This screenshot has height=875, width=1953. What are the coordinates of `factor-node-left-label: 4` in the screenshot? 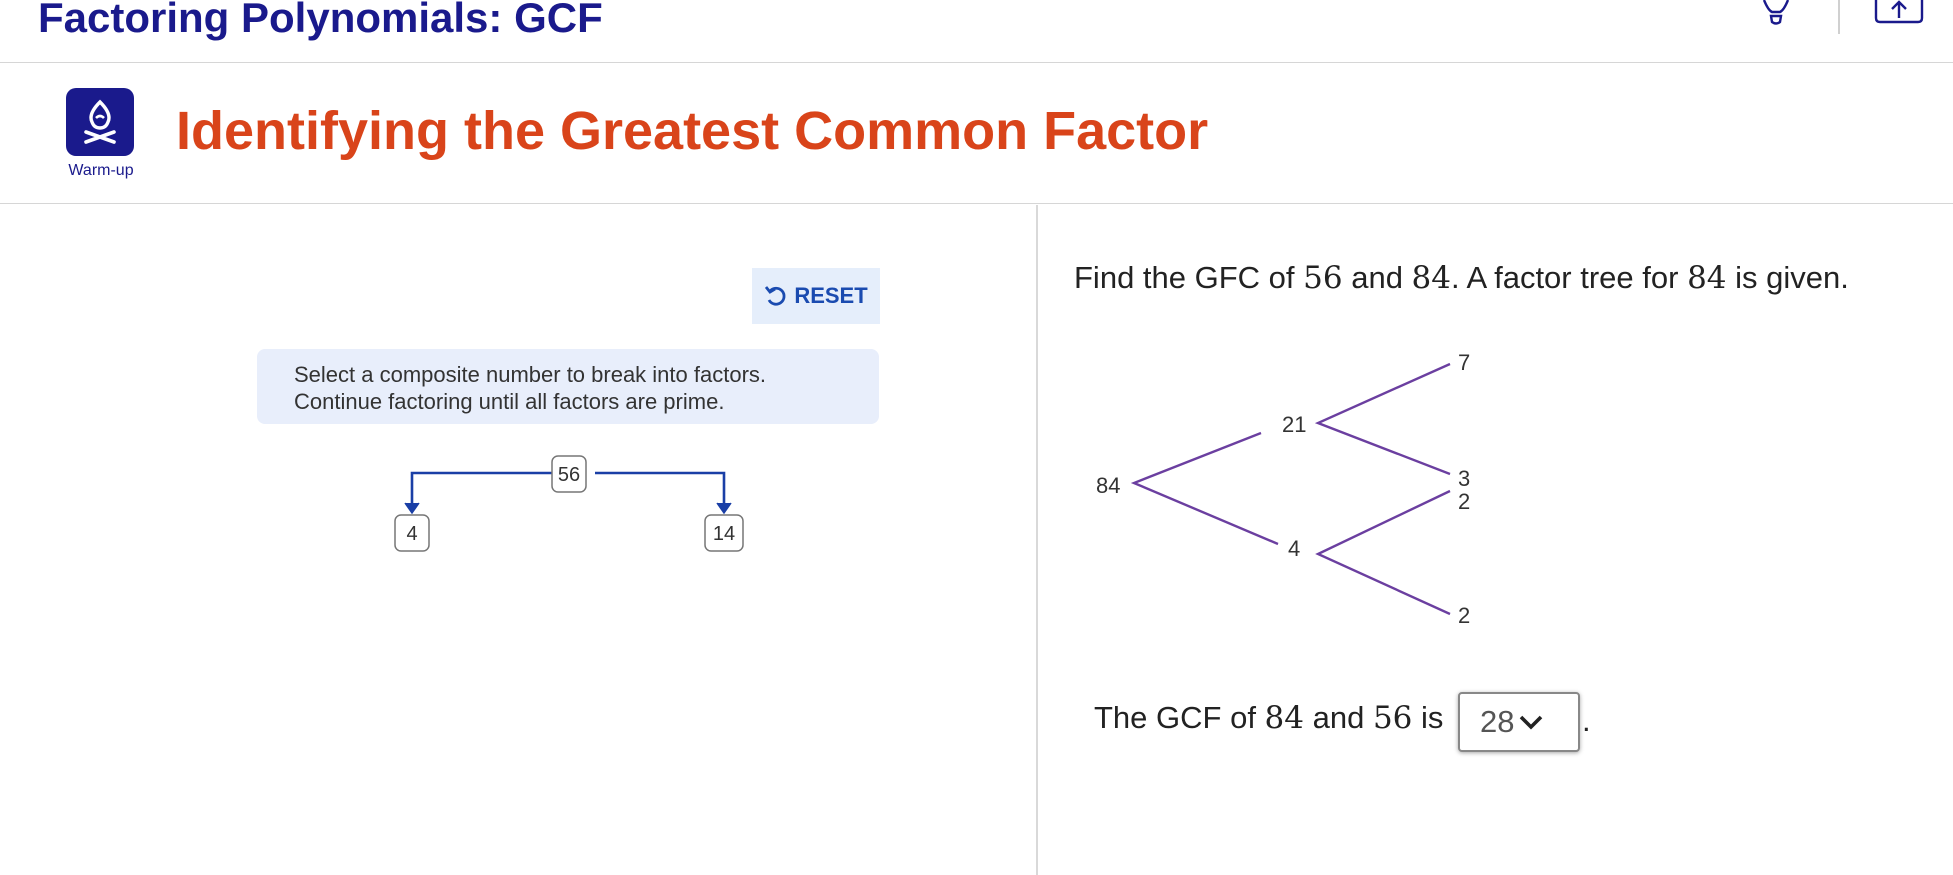 It's located at (411, 534).